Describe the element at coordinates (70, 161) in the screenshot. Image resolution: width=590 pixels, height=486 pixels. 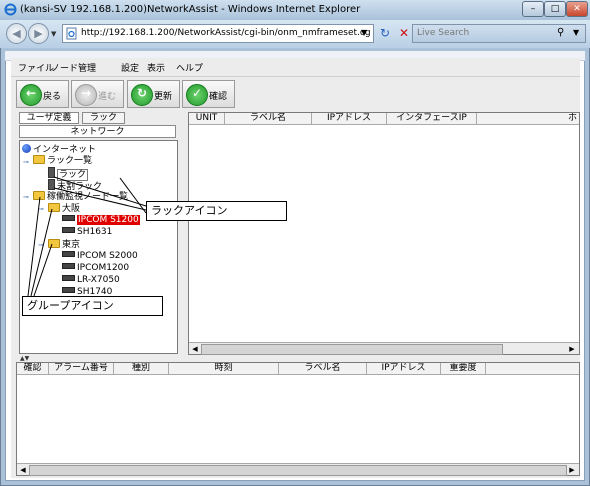
I see `tree-item-label: ラック一覧` at that location.